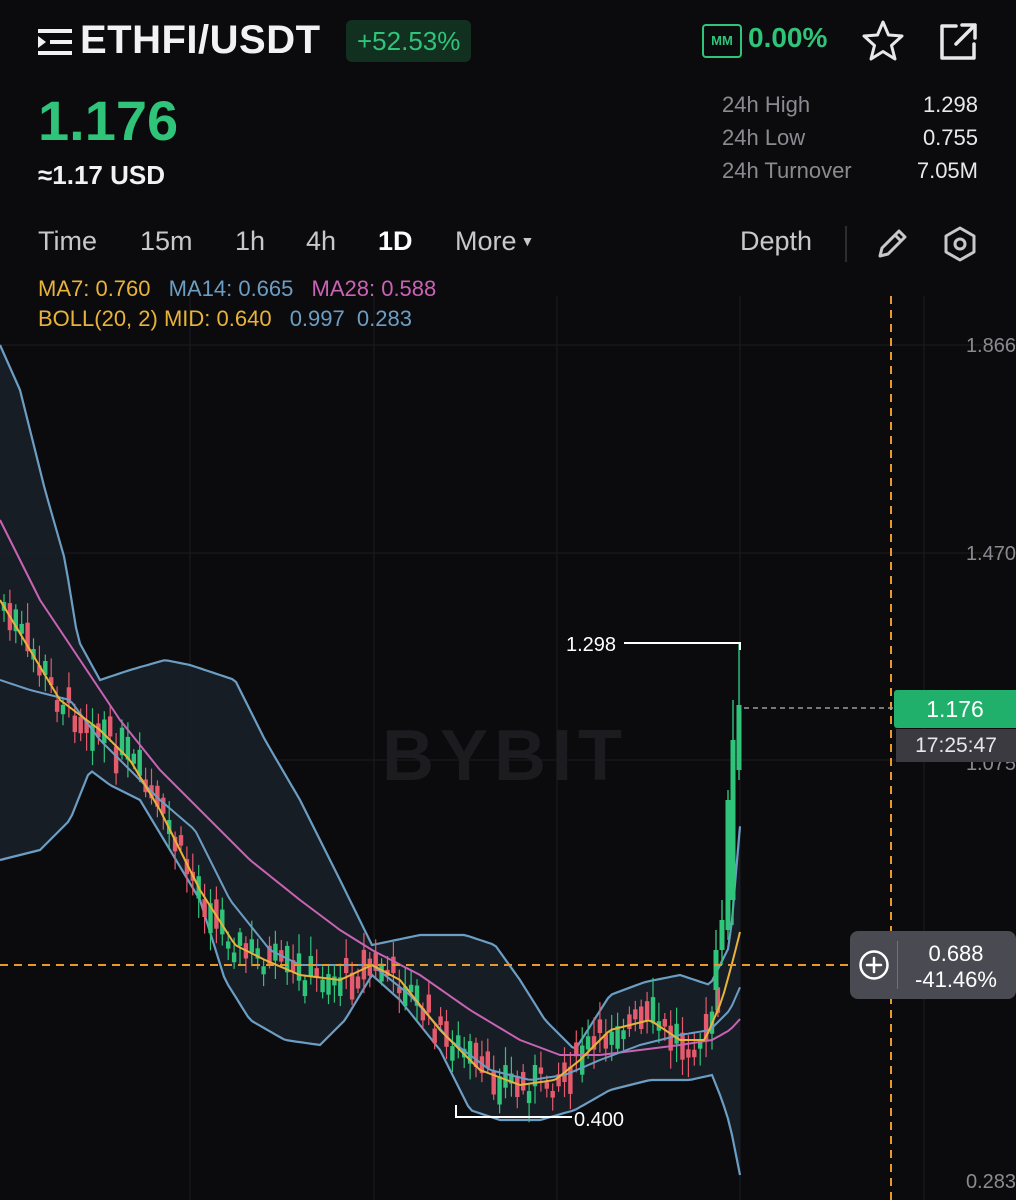 The image size is (1016, 1200). What do you see at coordinates (67, 241) in the screenshot?
I see `tab-time: Time` at bounding box center [67, 241].